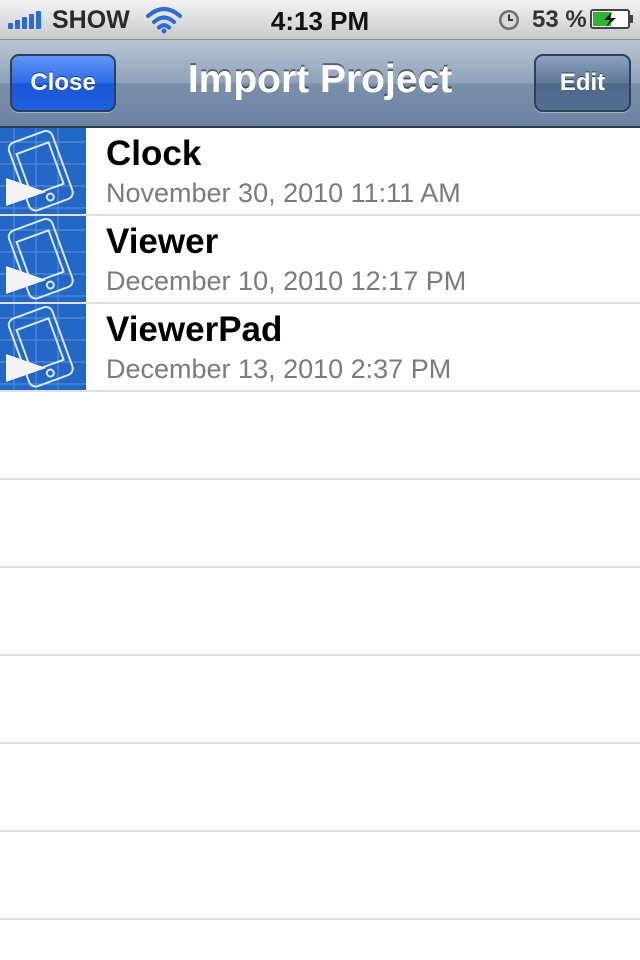 This screenshot has height=960, width=640. Describe the element at coordinates (283, 193) in the screenshot. I see `project-date: November 30, 2010 11:11 AM` at that location.